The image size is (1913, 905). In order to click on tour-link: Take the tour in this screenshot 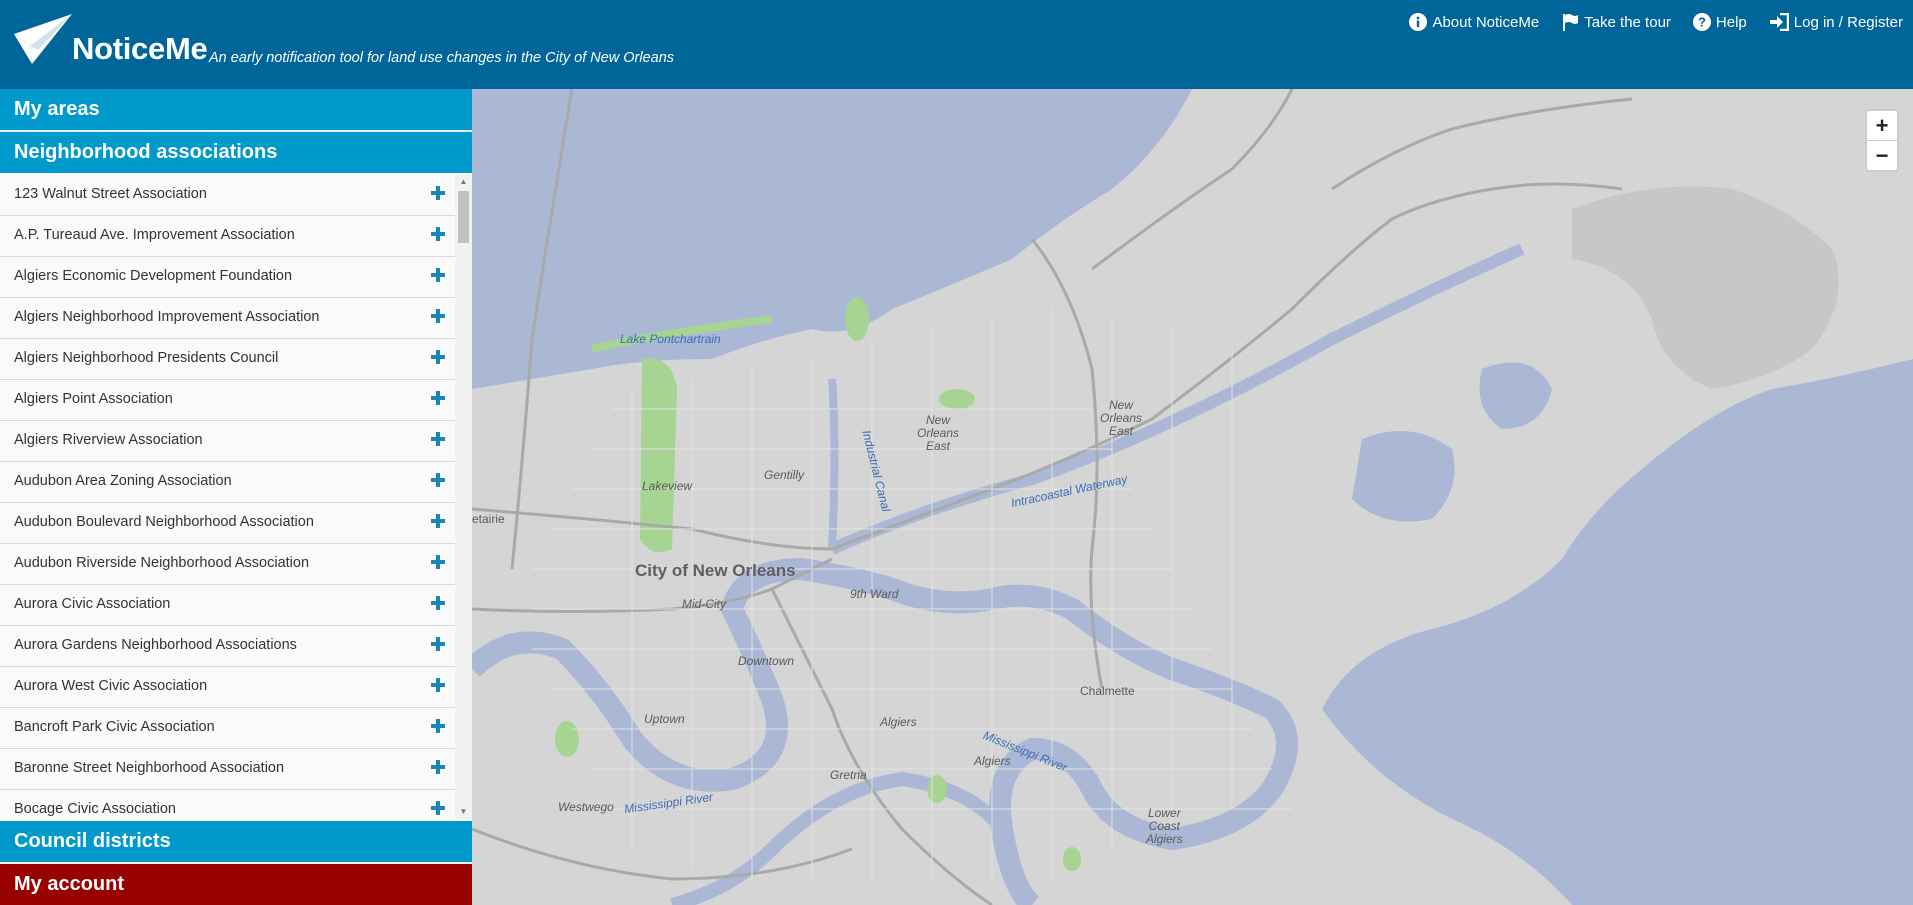, I will do `click(1616, 22)`.